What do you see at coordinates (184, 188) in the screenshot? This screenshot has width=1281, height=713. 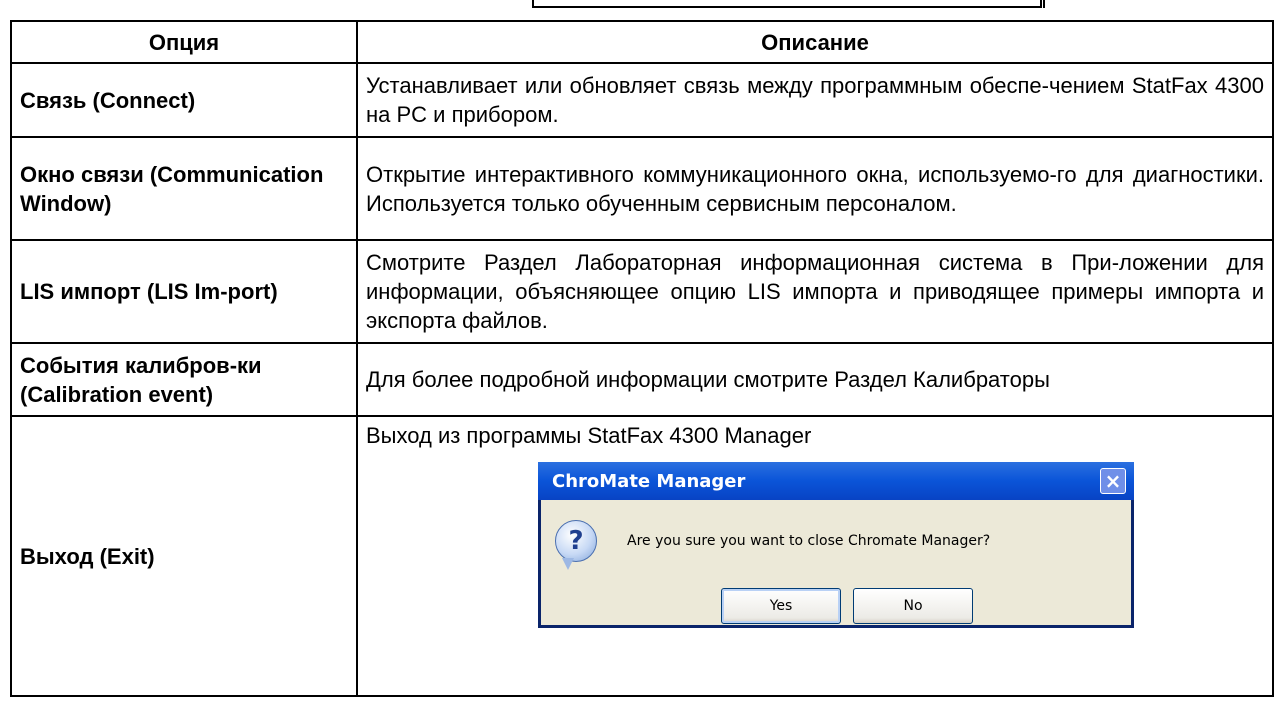 I see `option-cell: Окно связи (Communication Window)` at bounding box center [184, 188].